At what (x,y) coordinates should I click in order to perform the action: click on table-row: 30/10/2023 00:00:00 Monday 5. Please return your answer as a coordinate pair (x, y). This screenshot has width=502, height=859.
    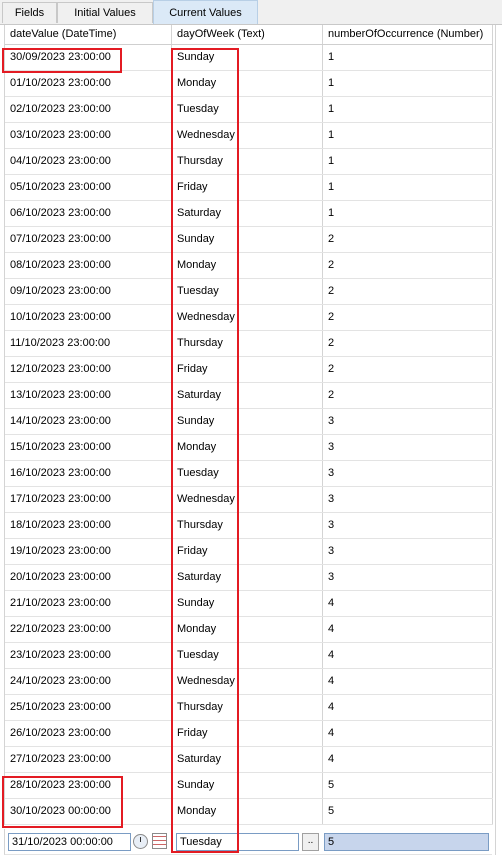
    Looking at the image, I should click on (249, 812).